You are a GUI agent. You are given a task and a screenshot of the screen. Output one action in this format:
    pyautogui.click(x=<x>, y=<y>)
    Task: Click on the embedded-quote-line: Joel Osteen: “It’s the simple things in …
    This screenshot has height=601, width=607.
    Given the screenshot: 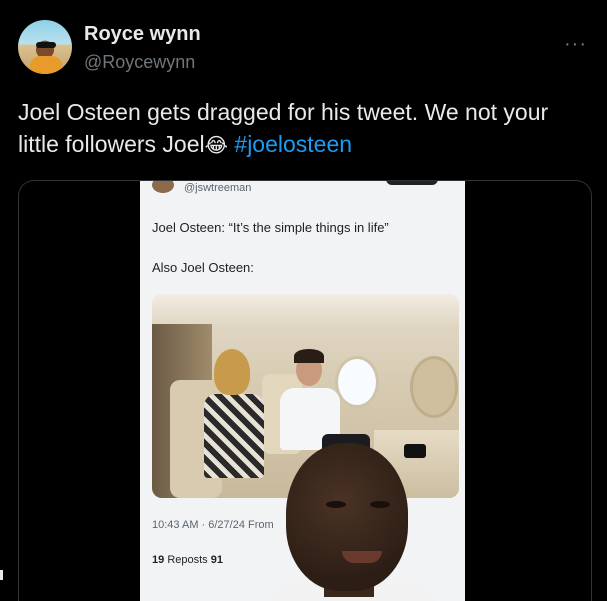 What is the action you would take?
    pyautogui.click(x=270, y=227)
    